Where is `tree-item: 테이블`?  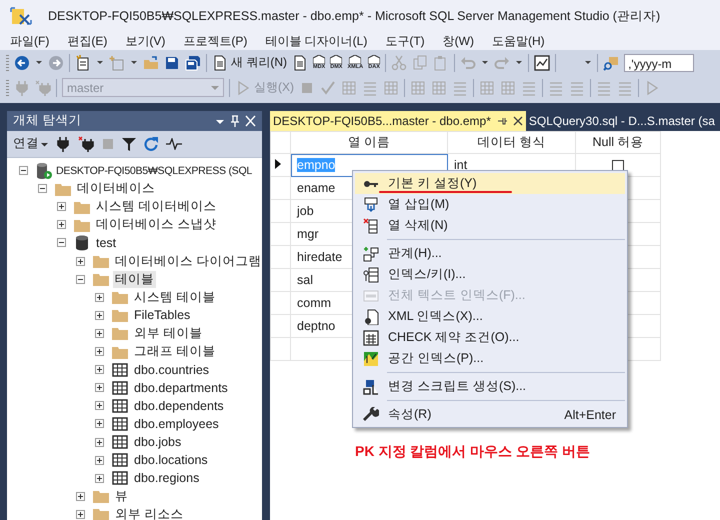
tree-item: 테이블 is located at coordinates (134, 279).